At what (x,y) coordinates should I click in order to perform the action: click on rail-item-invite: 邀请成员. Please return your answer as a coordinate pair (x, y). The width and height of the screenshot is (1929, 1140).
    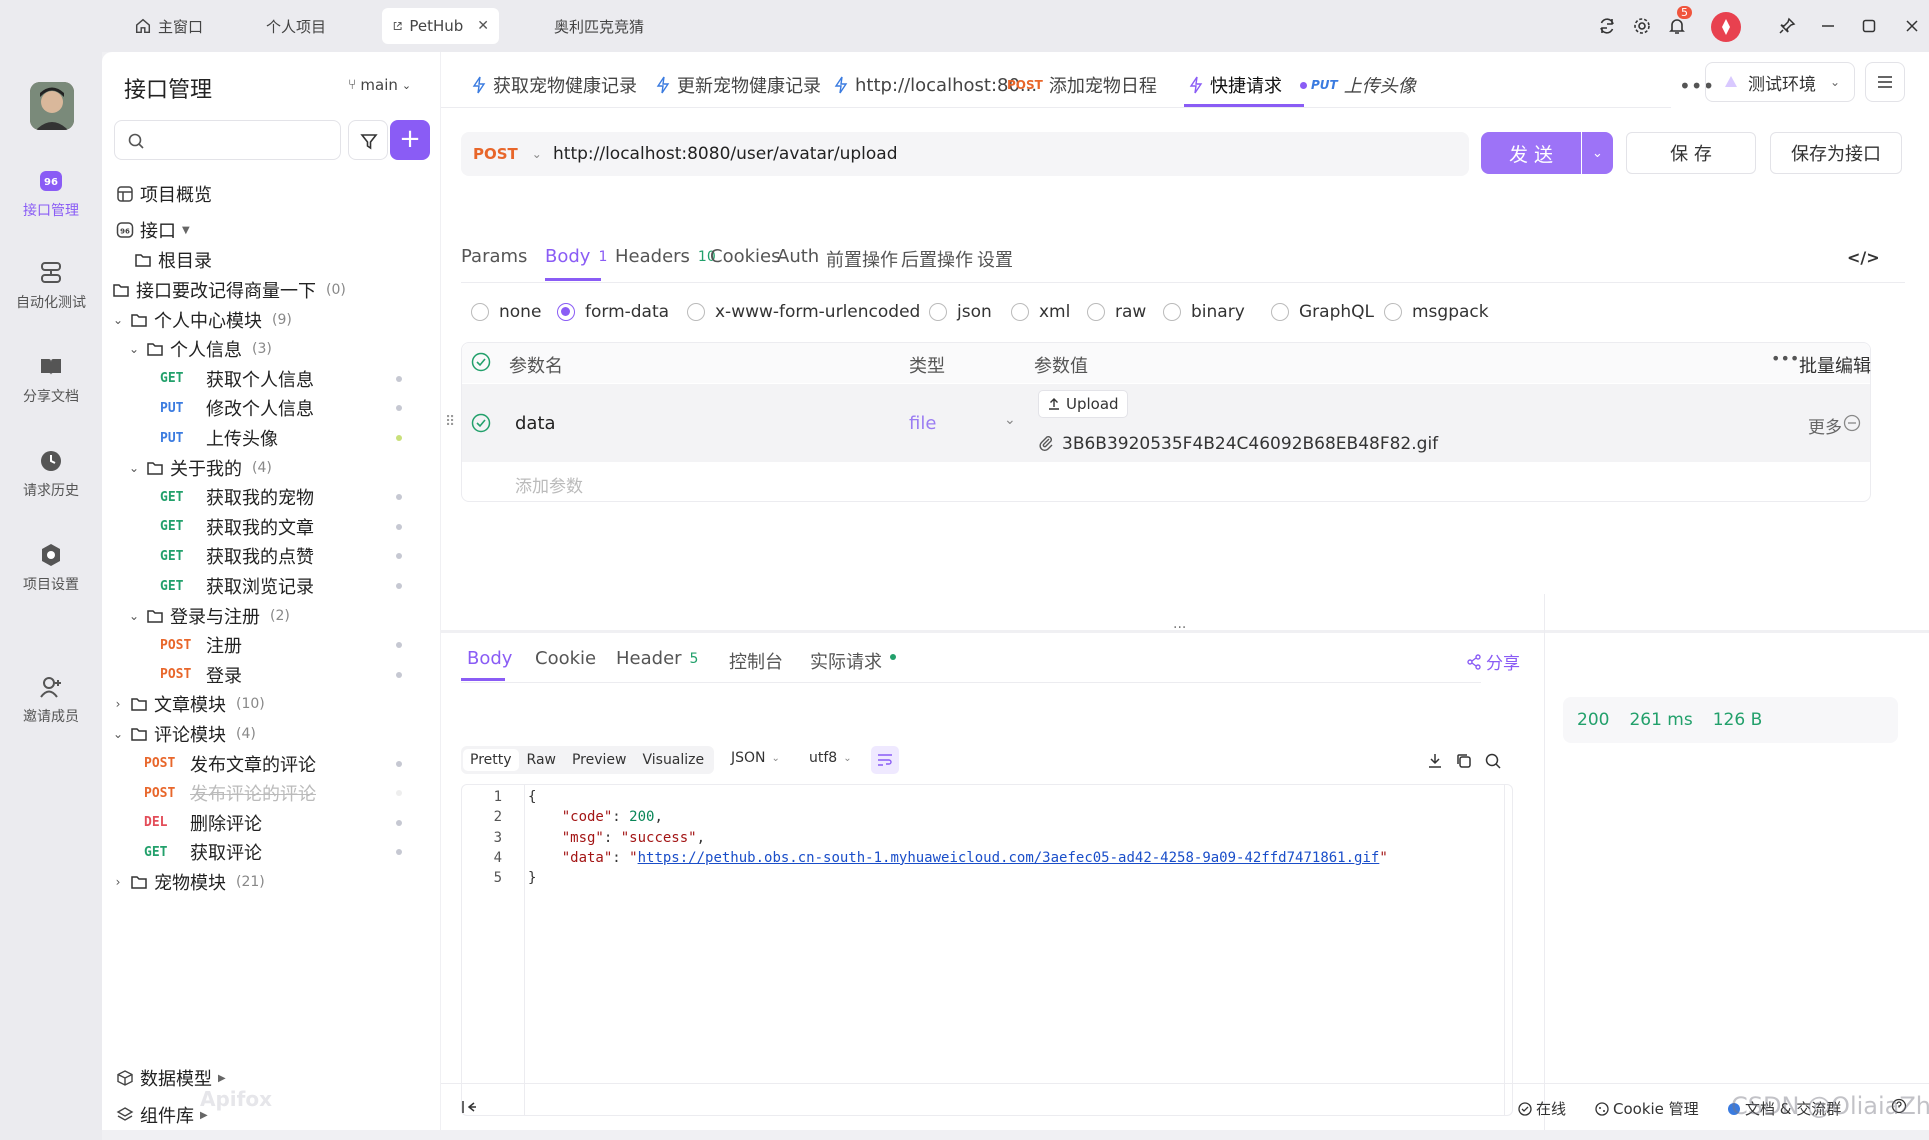
    Looking at the image, I should click on (51, 700).